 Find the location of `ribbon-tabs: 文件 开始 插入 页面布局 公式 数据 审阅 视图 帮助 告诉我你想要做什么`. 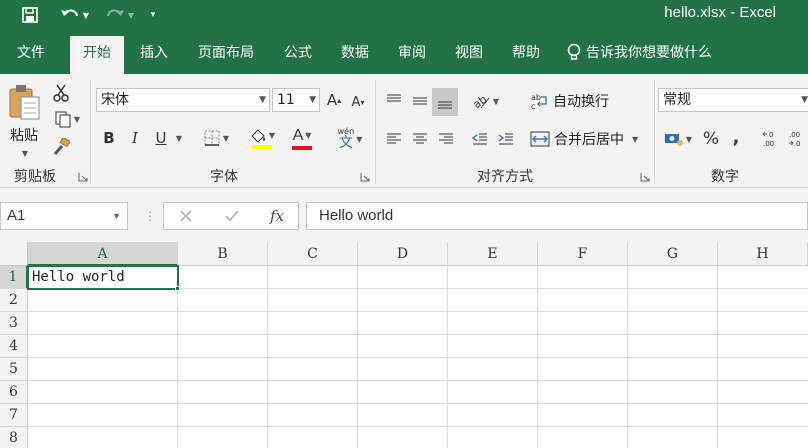

ribbon-tabs: 文件 开始 插入 页面布局 公式 数据 审阅 视图 帮助 告诉我你想要做什么 is located at coordinates (404, 52).